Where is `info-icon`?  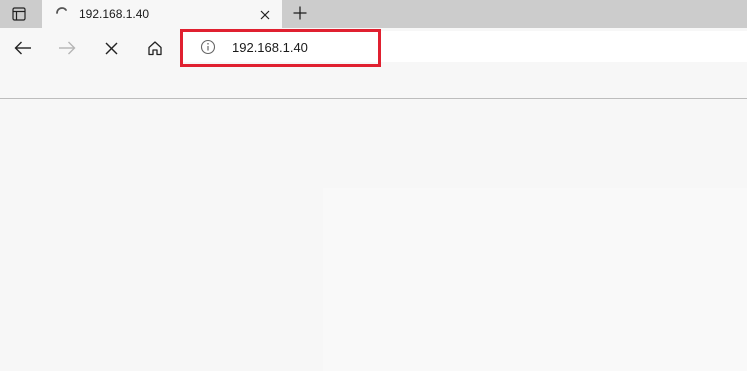 info-icon is located at coordinates (208, 47).